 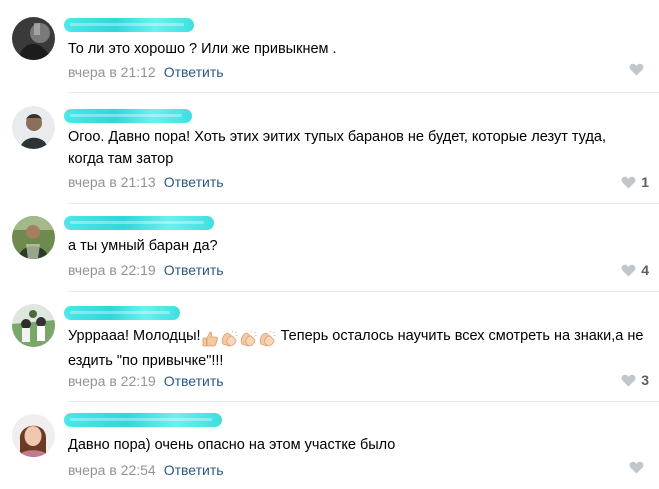 I want to click on avatar, so click(x=33, y=435).